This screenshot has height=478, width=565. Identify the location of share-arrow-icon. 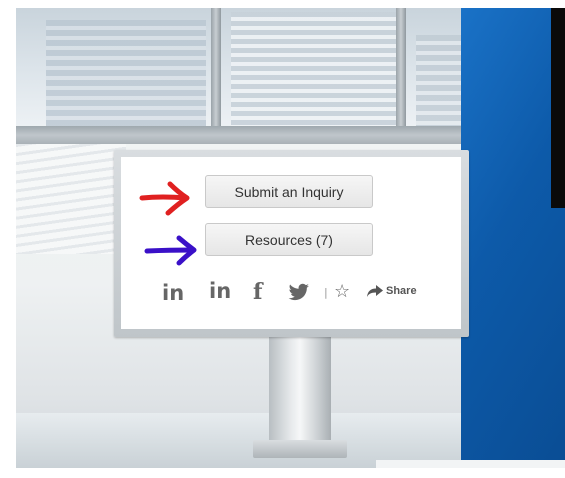
(375, 291).